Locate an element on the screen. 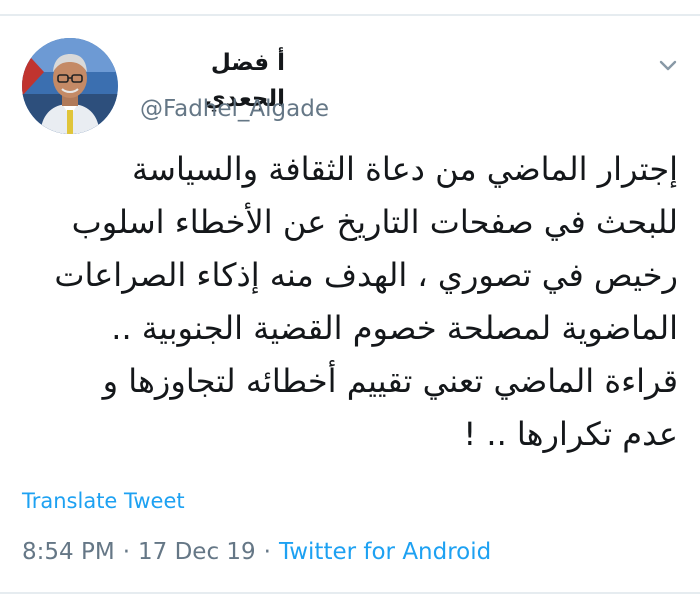 This screenshot has height=609, width=700. tweet-time: 8:54 PM is located at coordinates (68, 552).